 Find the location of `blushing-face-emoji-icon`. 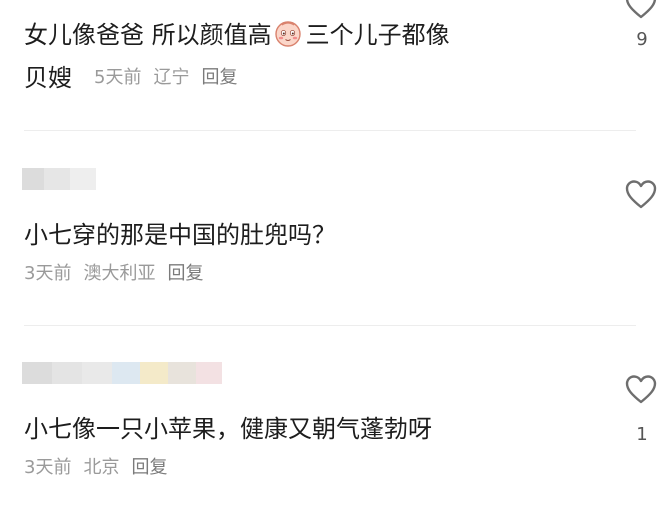

blushing-face-emoji-icon is located at coordinates (288, 34).